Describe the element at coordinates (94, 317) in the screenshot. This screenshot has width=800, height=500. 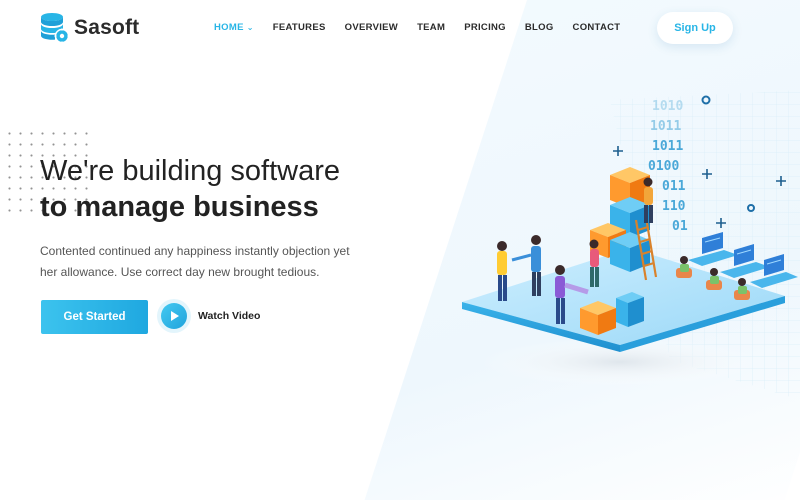
I see `get-started-button: Get Started` at that location.